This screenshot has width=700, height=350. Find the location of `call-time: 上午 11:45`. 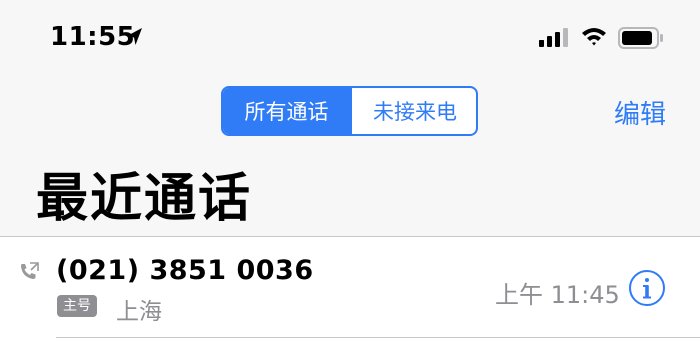

call-time: 上午 11:45 is located at coordinates (557, 295).